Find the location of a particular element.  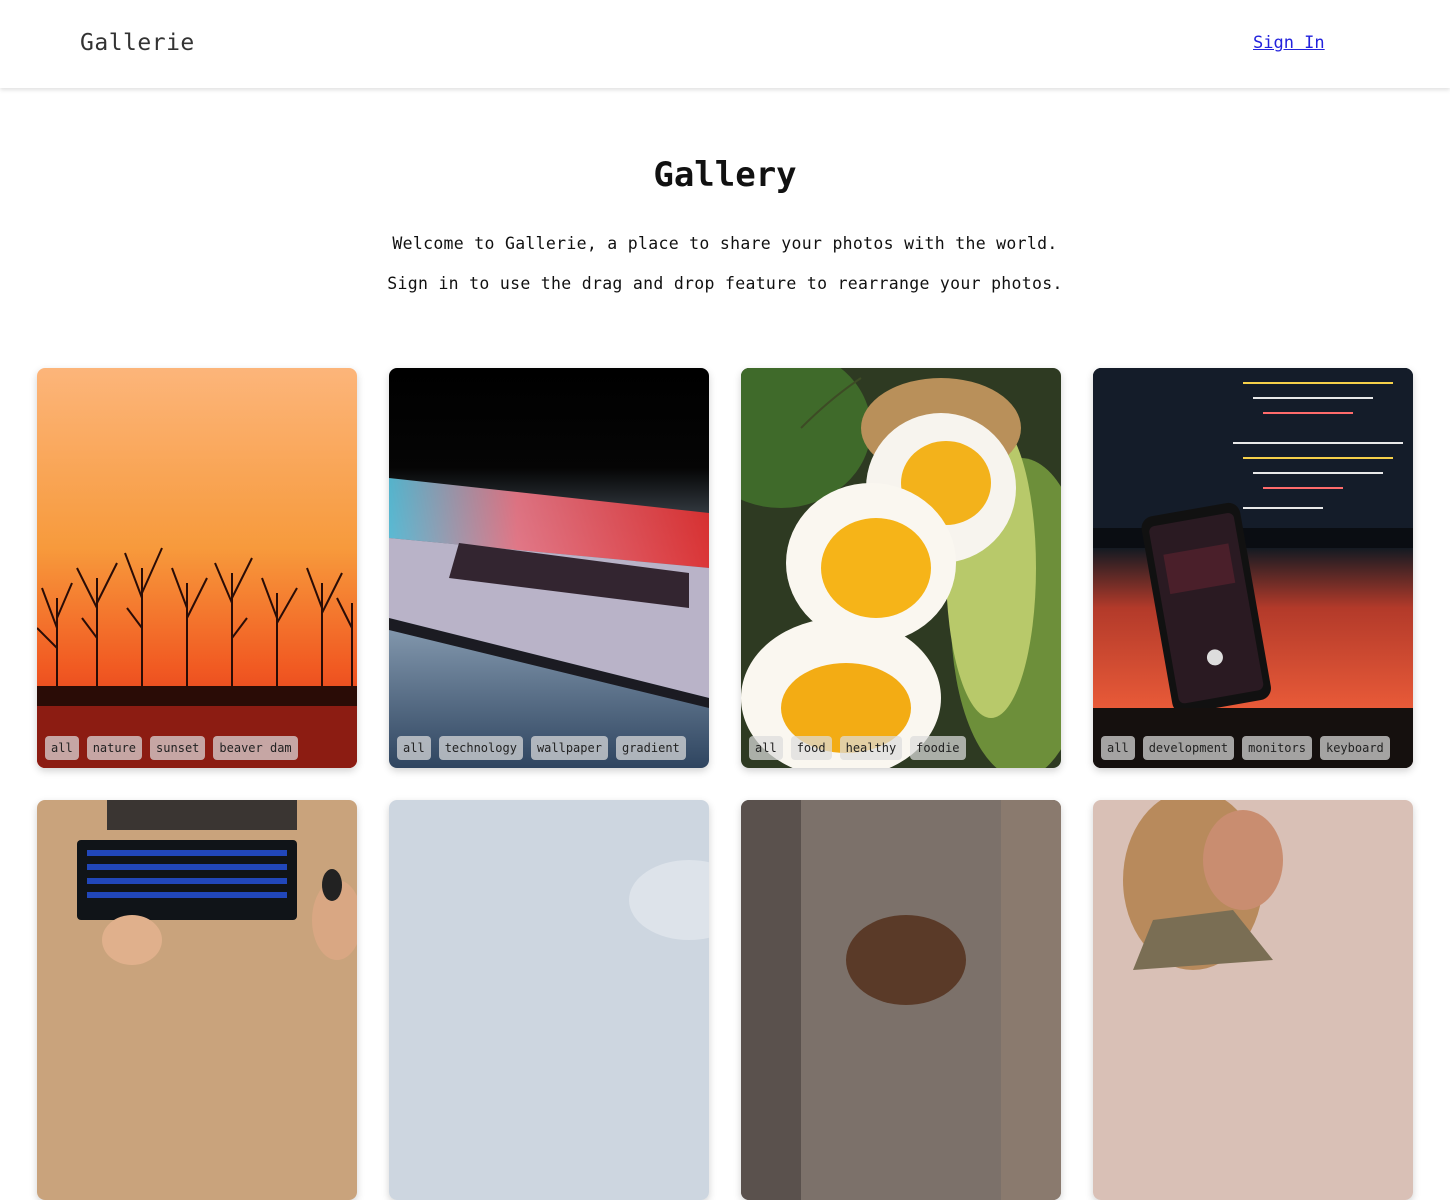

gallery-card-sunset: all nature sunset beaver dam is located at coordinates (197, 568).